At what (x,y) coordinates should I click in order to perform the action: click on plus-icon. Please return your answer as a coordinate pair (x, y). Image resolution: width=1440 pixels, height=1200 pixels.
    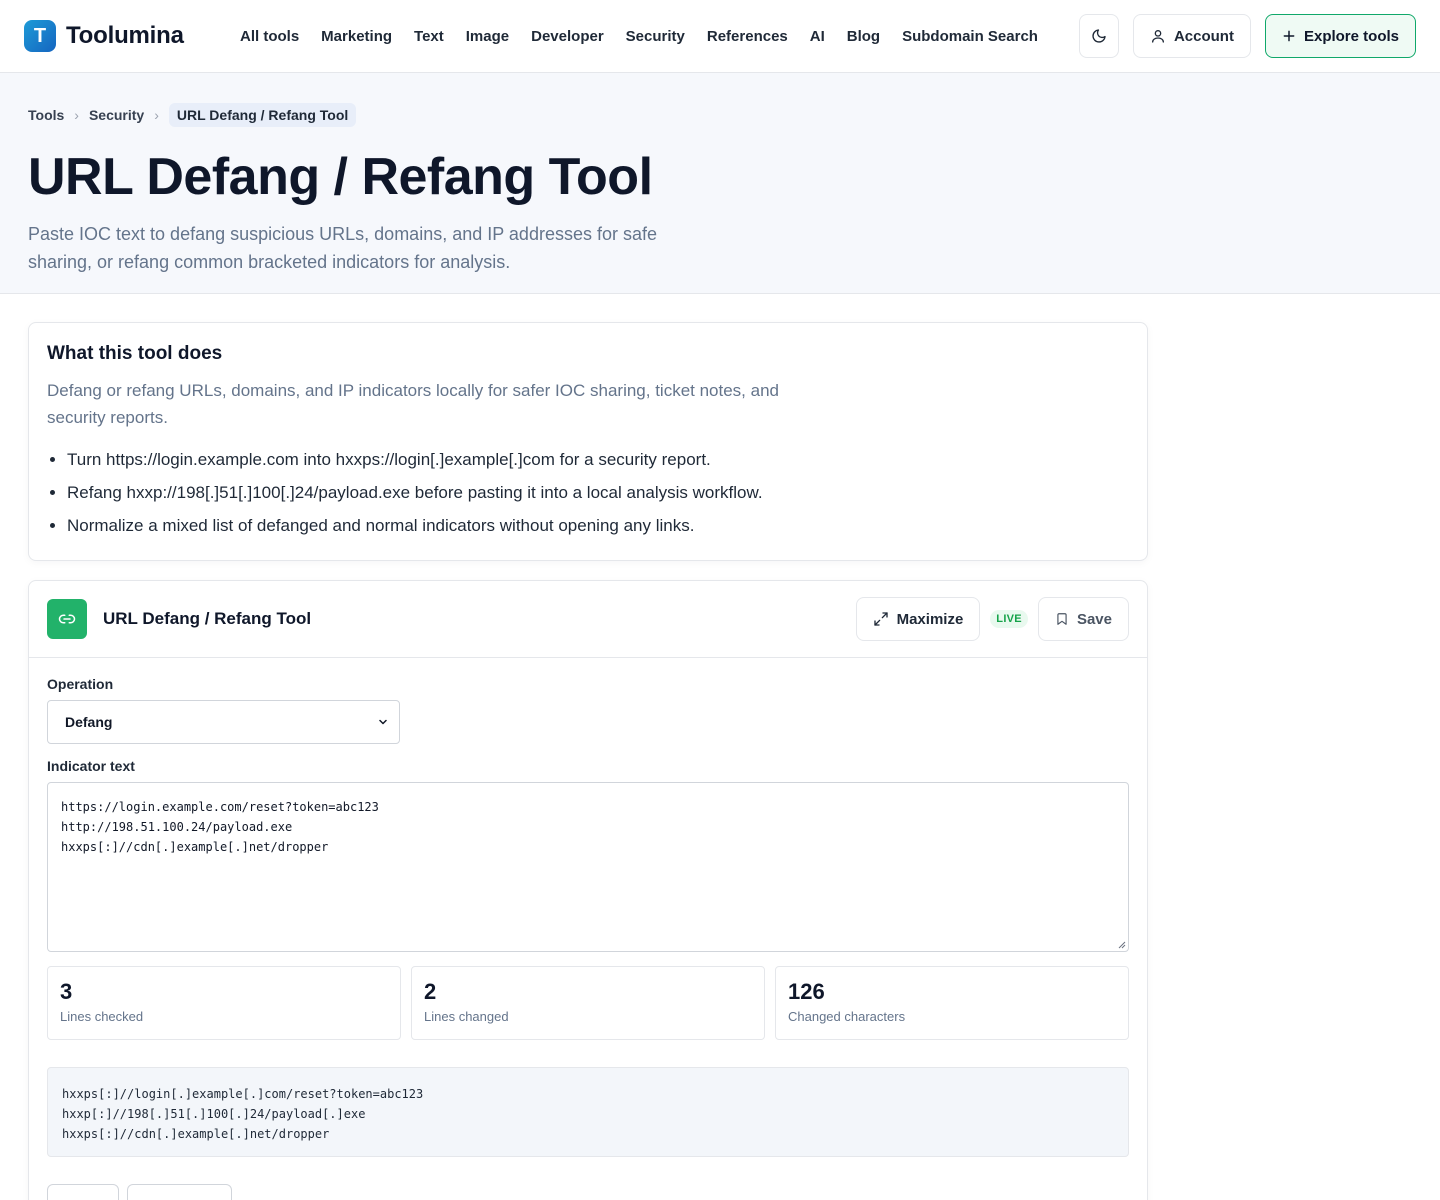
    Looking at the image, I should click on (1289, 36).